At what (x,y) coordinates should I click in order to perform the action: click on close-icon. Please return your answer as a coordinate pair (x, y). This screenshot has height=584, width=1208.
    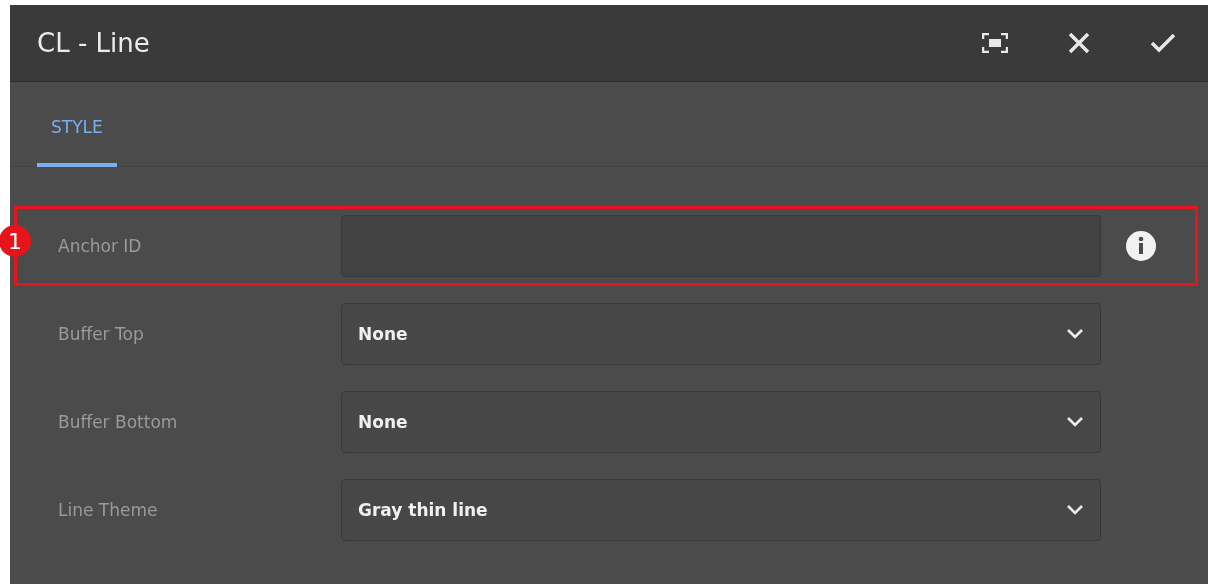
    Looking at the image, I should click on (1079, 43).